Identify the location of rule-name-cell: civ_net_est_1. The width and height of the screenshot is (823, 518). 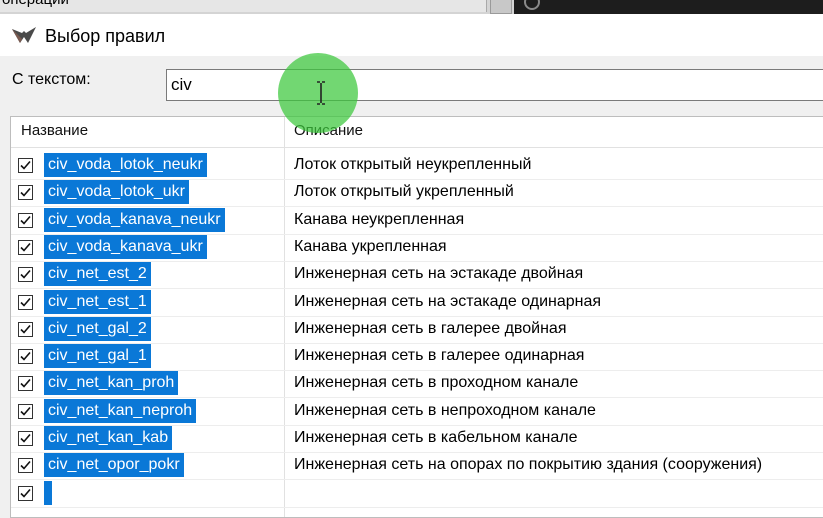
(97, 301).